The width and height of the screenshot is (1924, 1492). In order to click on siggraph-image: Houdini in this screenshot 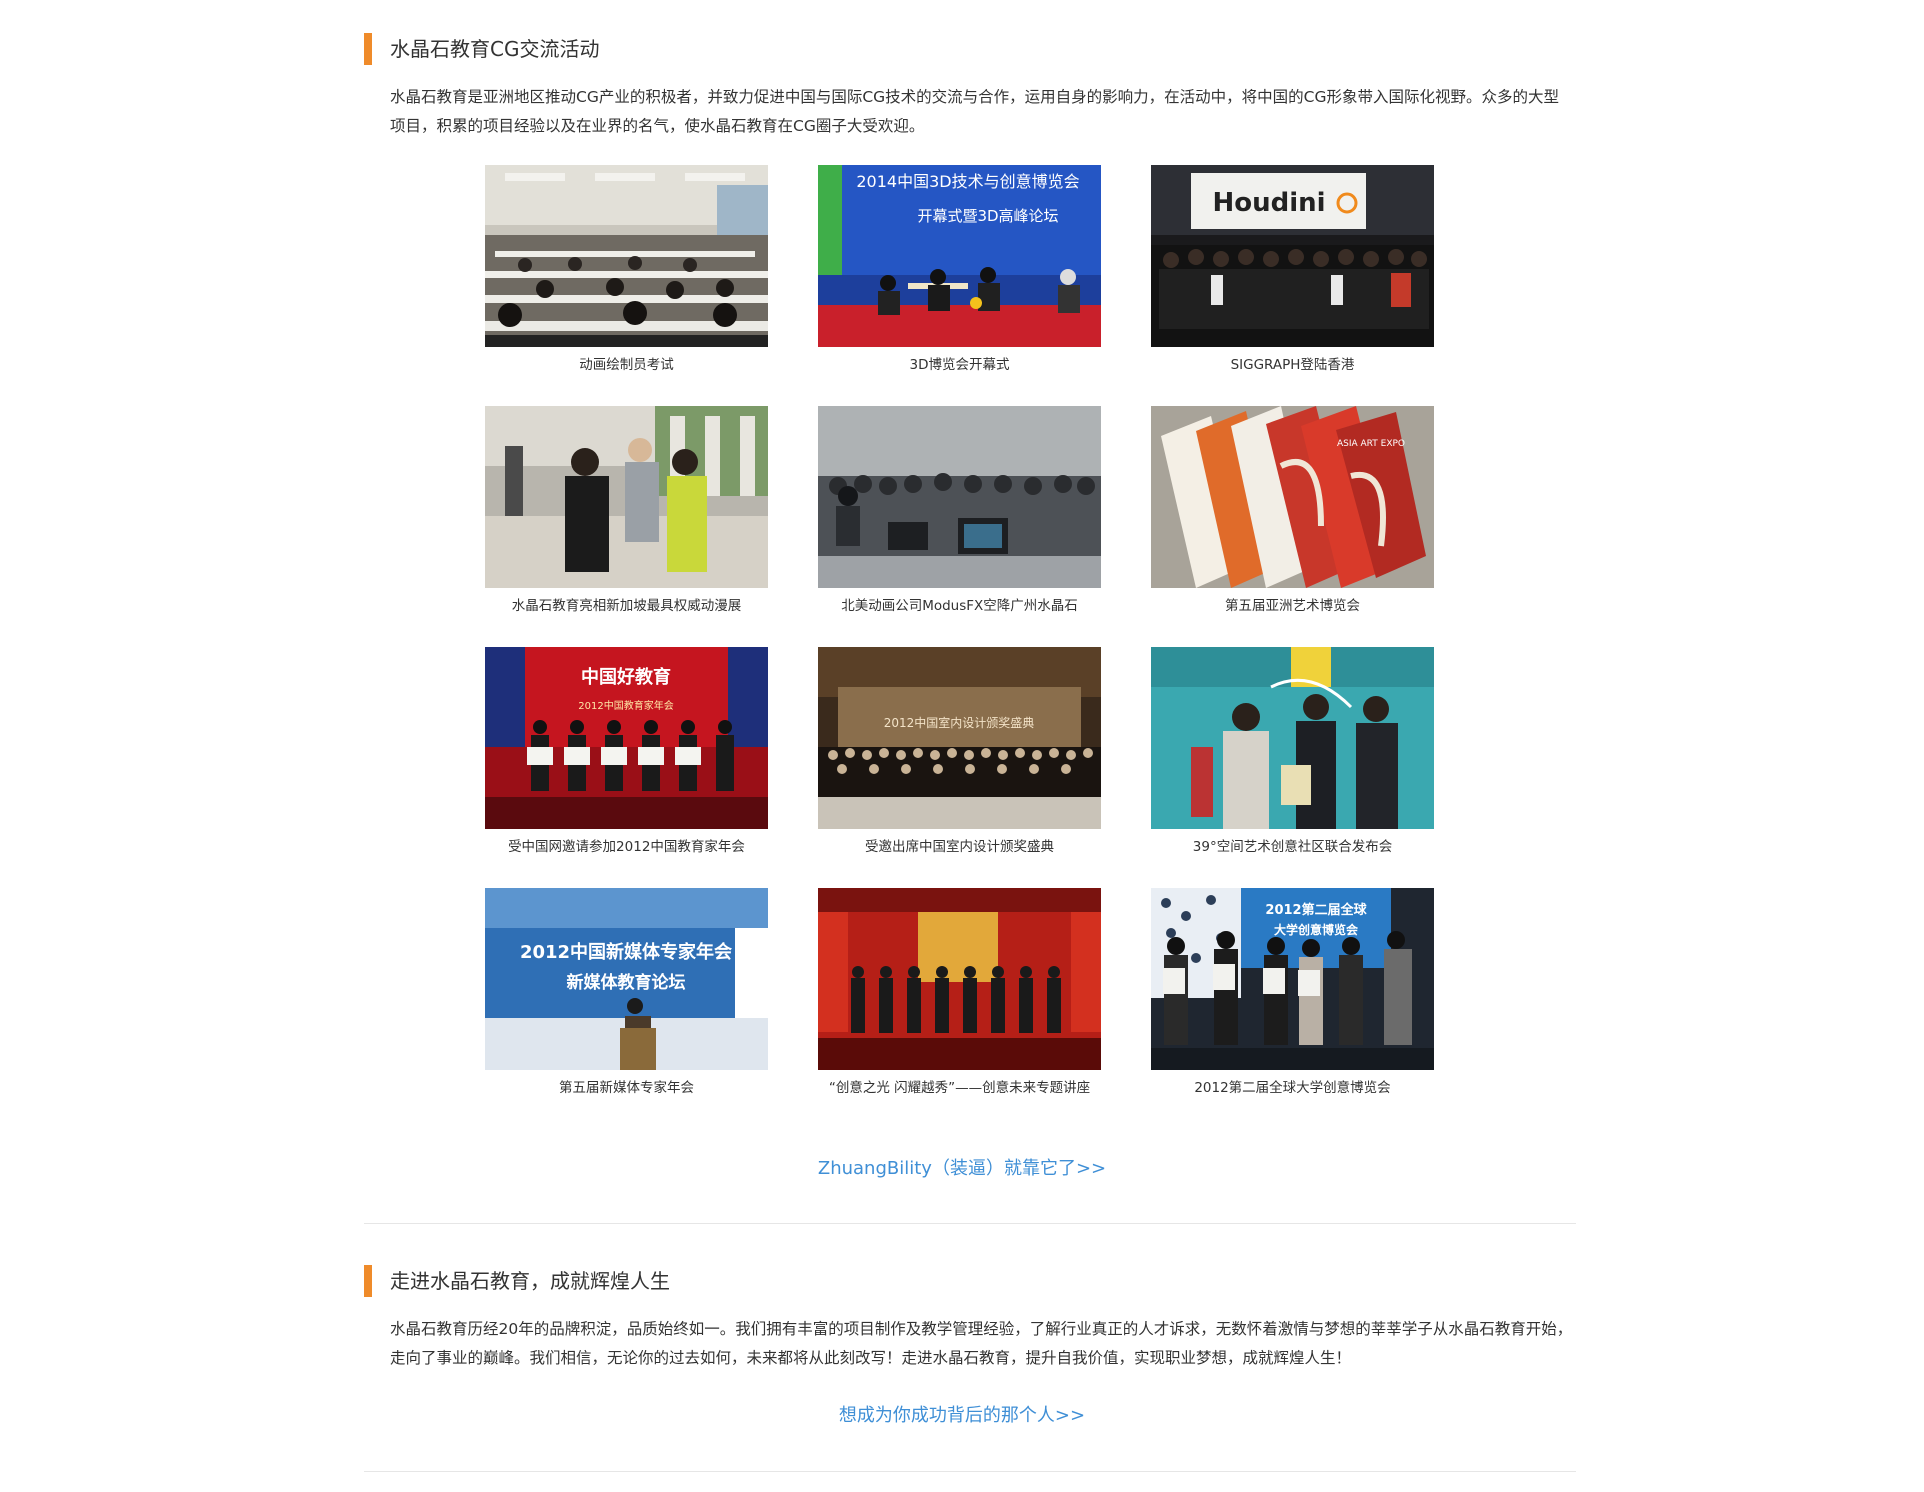, I will do `click(1292, 256)`.